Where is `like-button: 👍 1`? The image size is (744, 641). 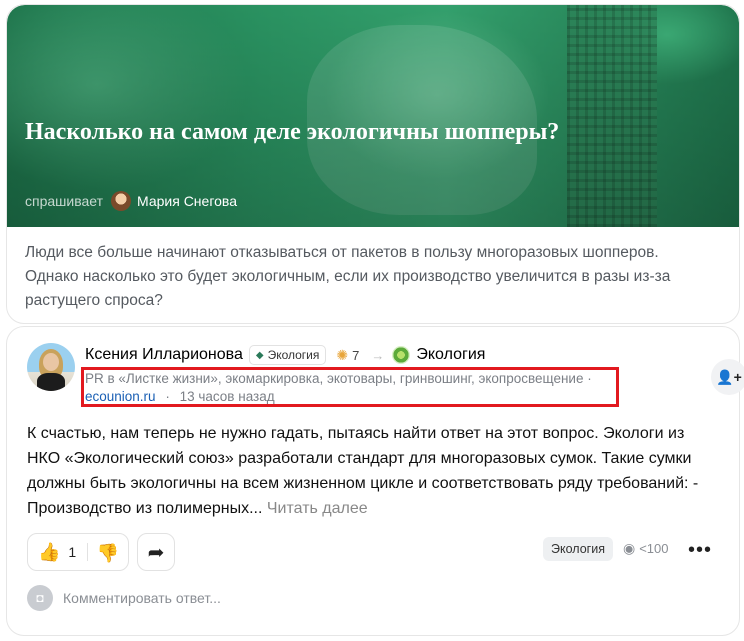 like-button: 👍 1 is located at coordinates (57, 552).